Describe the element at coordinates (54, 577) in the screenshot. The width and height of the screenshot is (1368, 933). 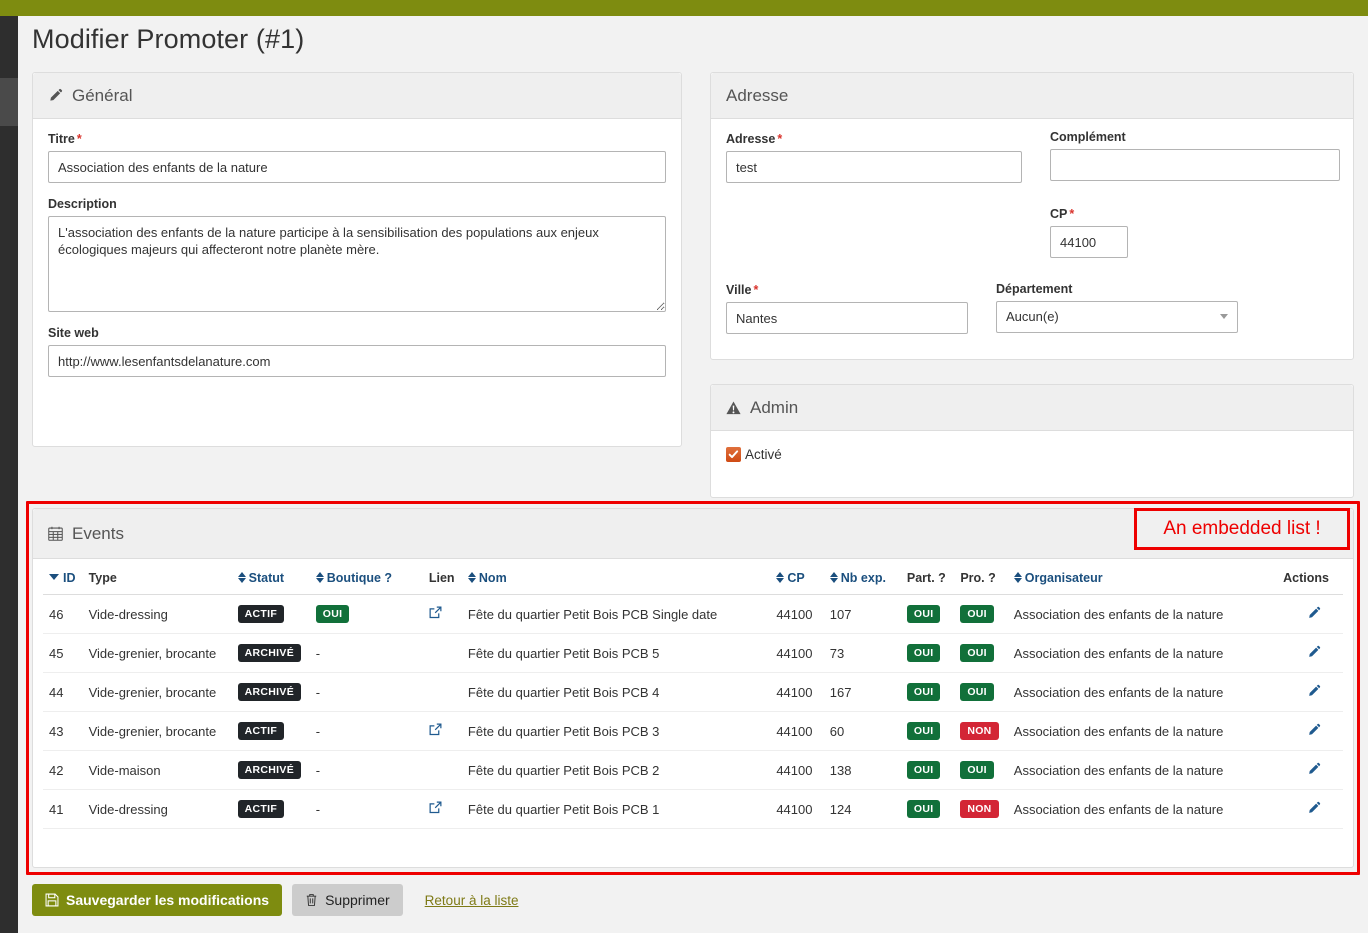
I see `sort-desc-icon` at that location.